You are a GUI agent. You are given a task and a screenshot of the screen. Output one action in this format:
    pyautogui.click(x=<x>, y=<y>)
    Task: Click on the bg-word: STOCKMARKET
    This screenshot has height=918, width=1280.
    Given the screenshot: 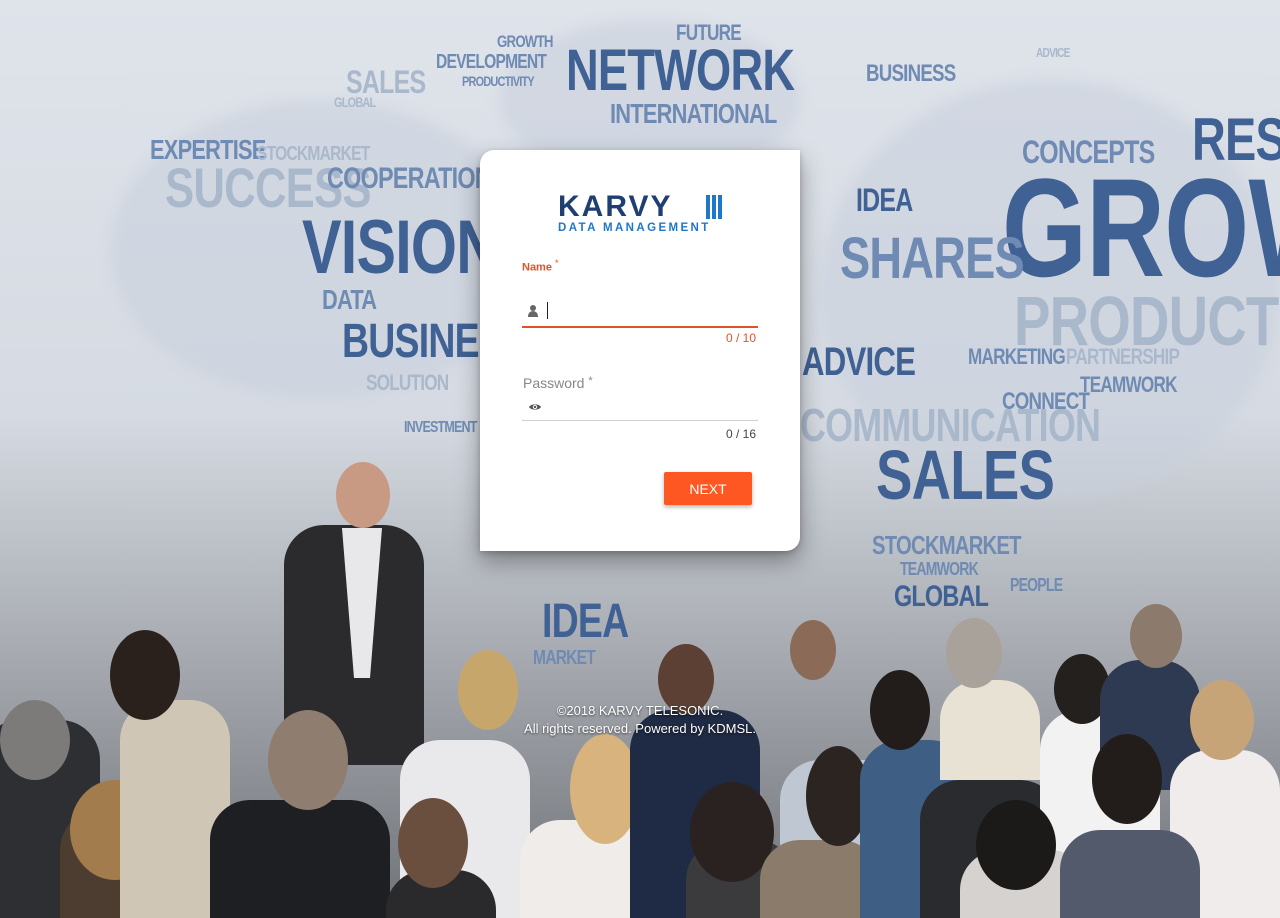 What is the action you would take?
    pyautogui.click(x=947, y=545)
    